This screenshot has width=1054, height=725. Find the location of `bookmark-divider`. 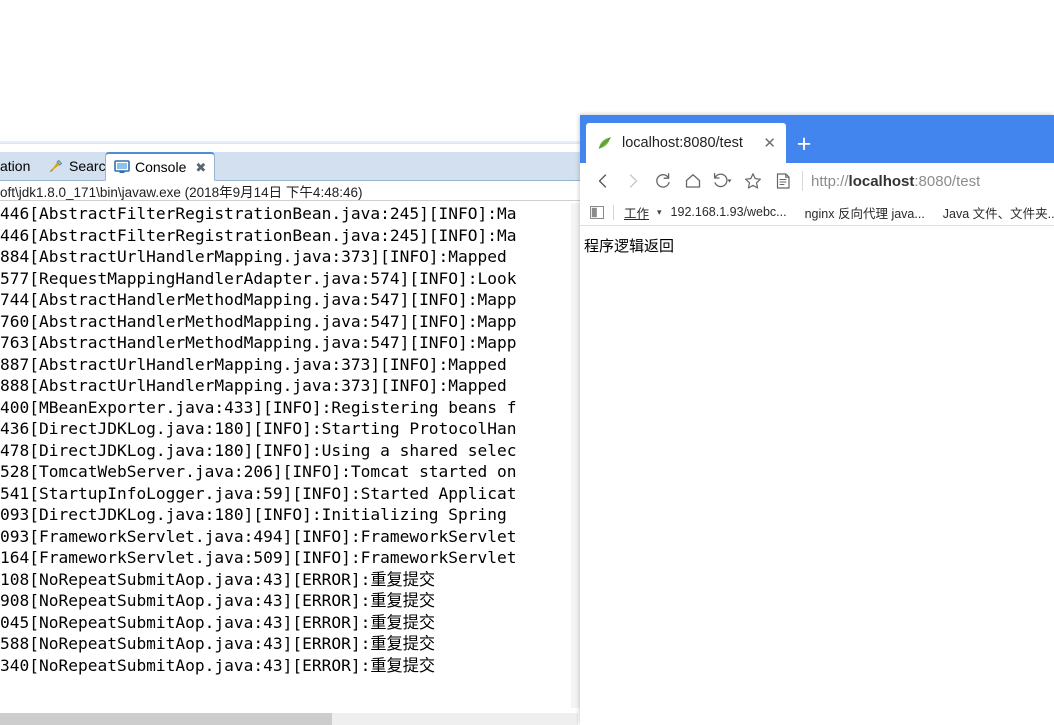

bookmark-divider is located at coordinates (613, 212).